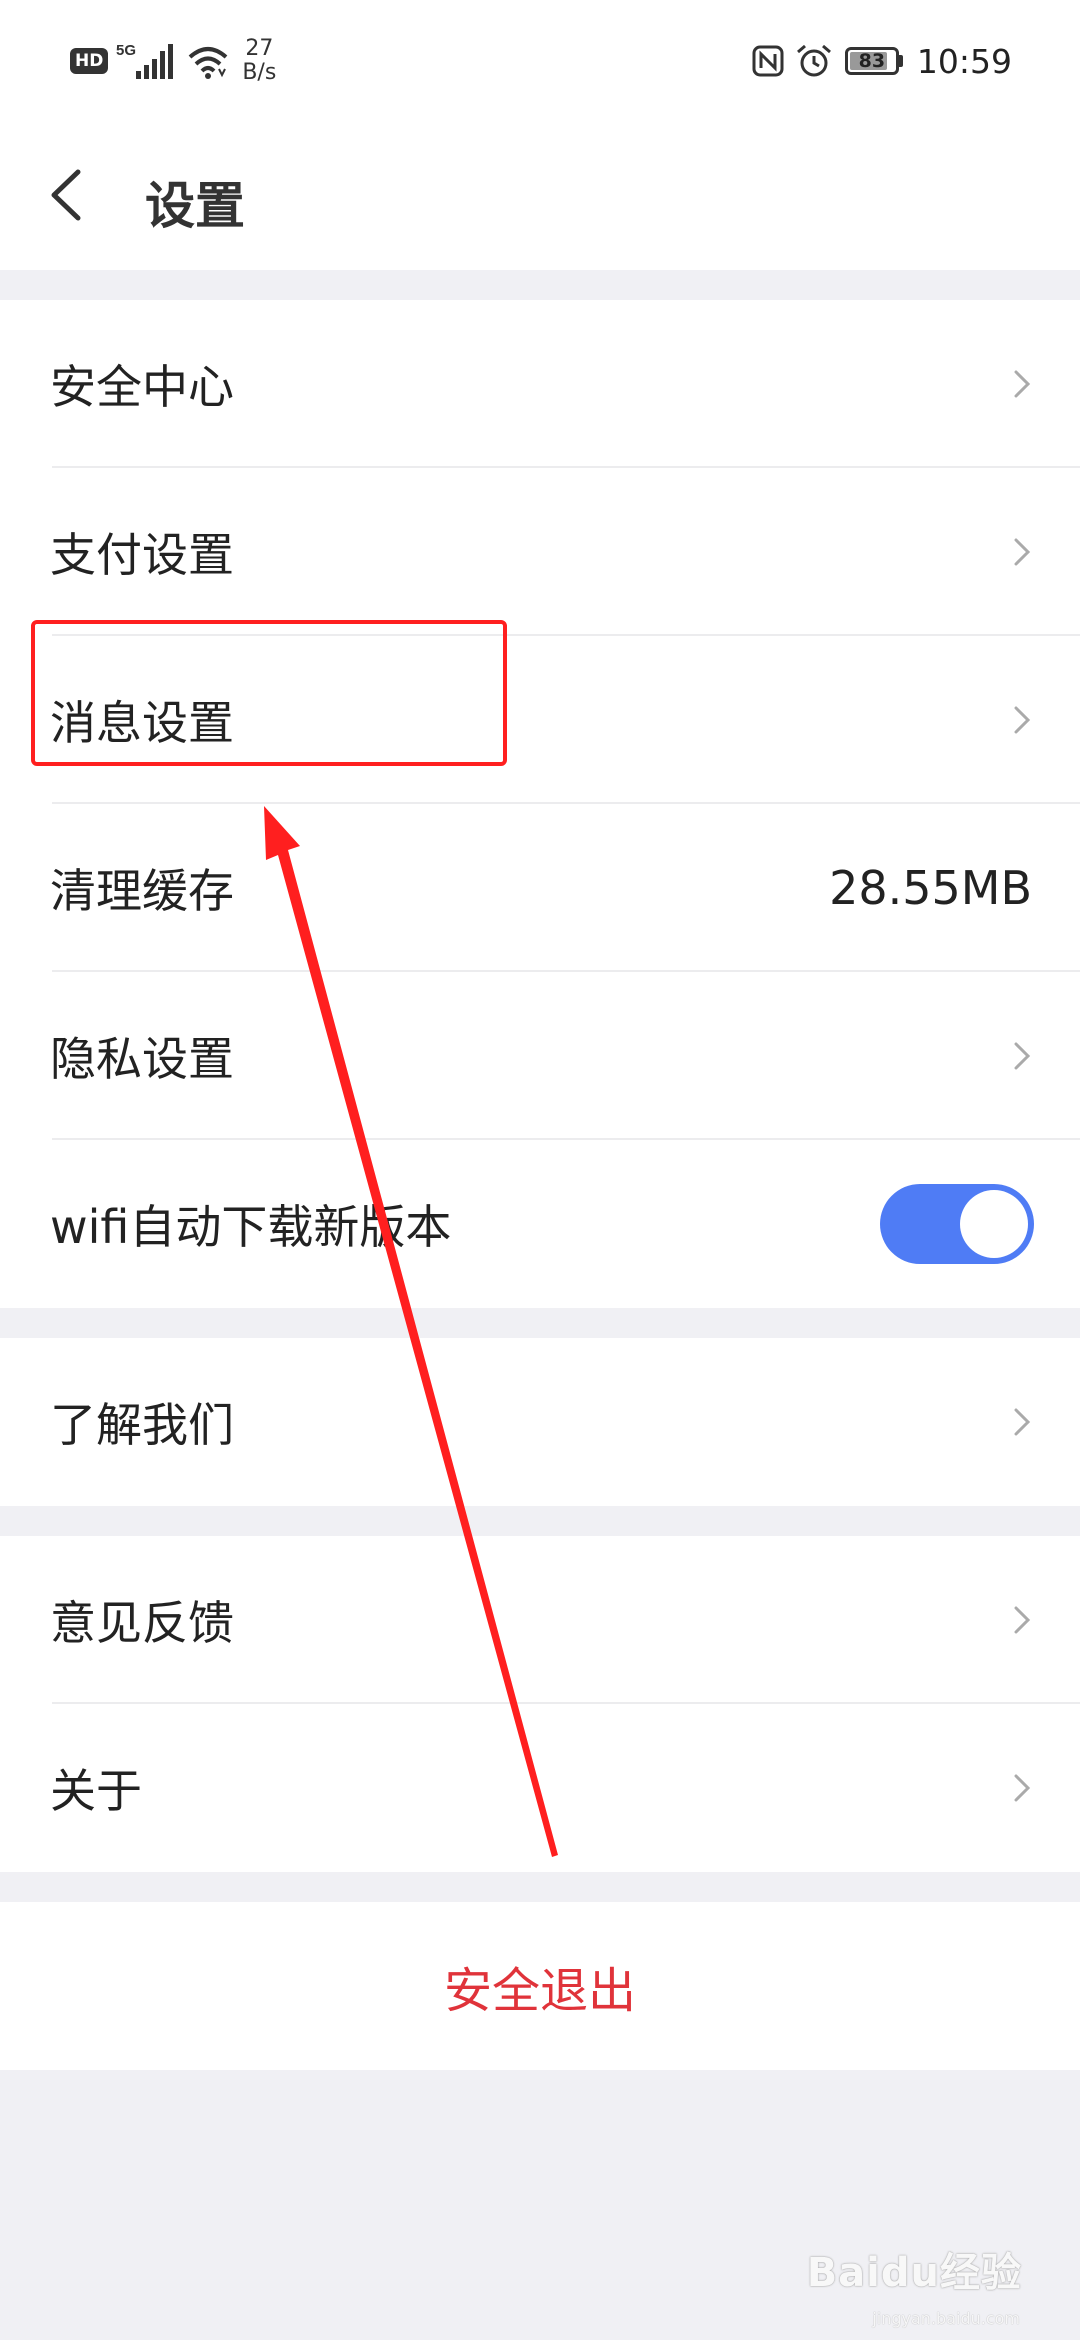 The width and height of the screenshot is (1080, 2340). What do you see at coordinates (914, 2273) in the screenshot?
I see `watermark-logo: Baidu经验` at bounding box center [914, 2273].